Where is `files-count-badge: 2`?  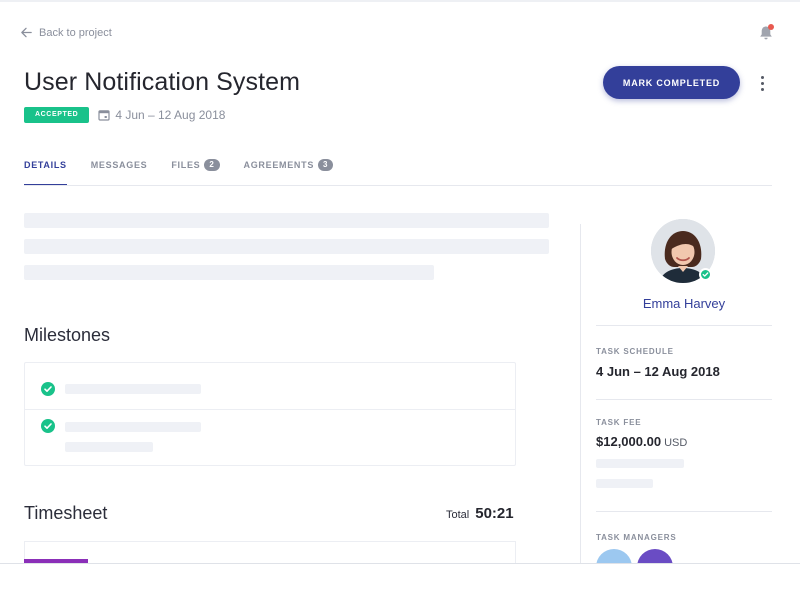 files-count-badge: 2 is located at coordinates (212, 165).